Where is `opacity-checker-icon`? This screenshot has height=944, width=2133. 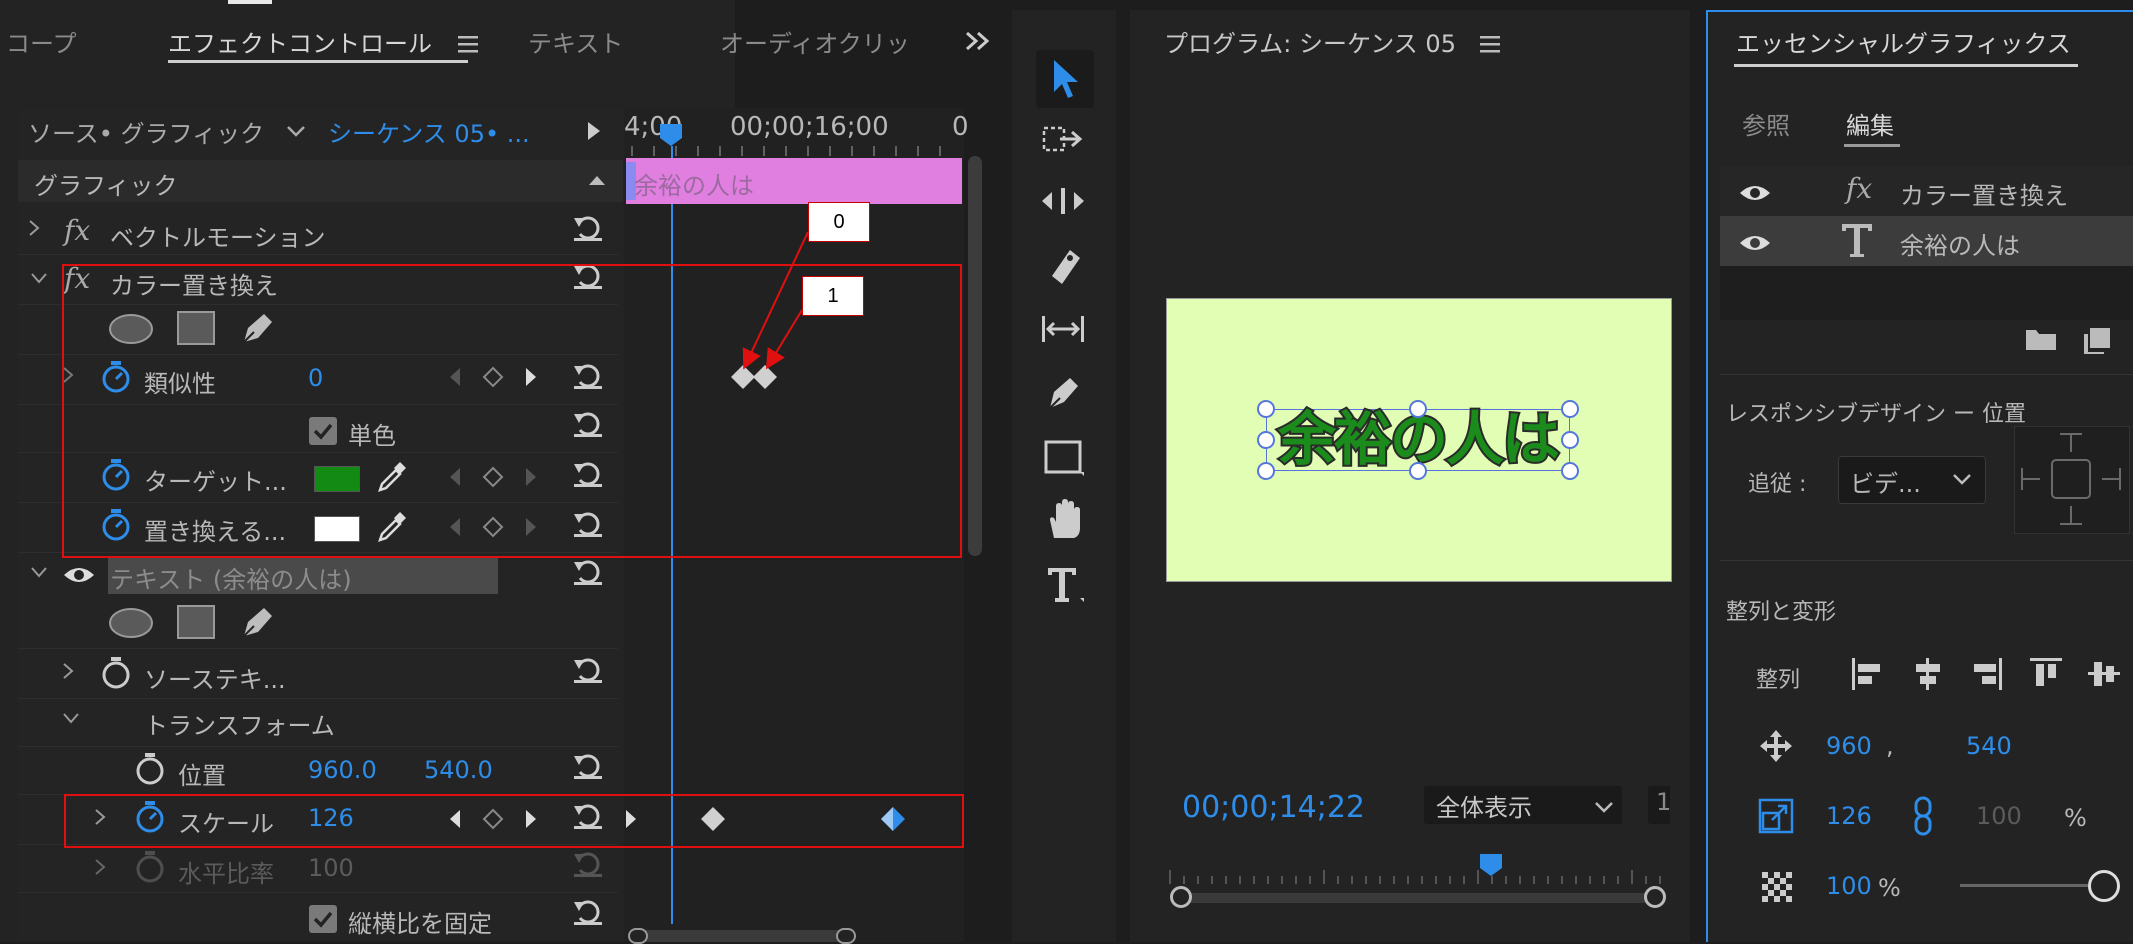 opacity-checker-icon is located at coordinates (1777, 887).